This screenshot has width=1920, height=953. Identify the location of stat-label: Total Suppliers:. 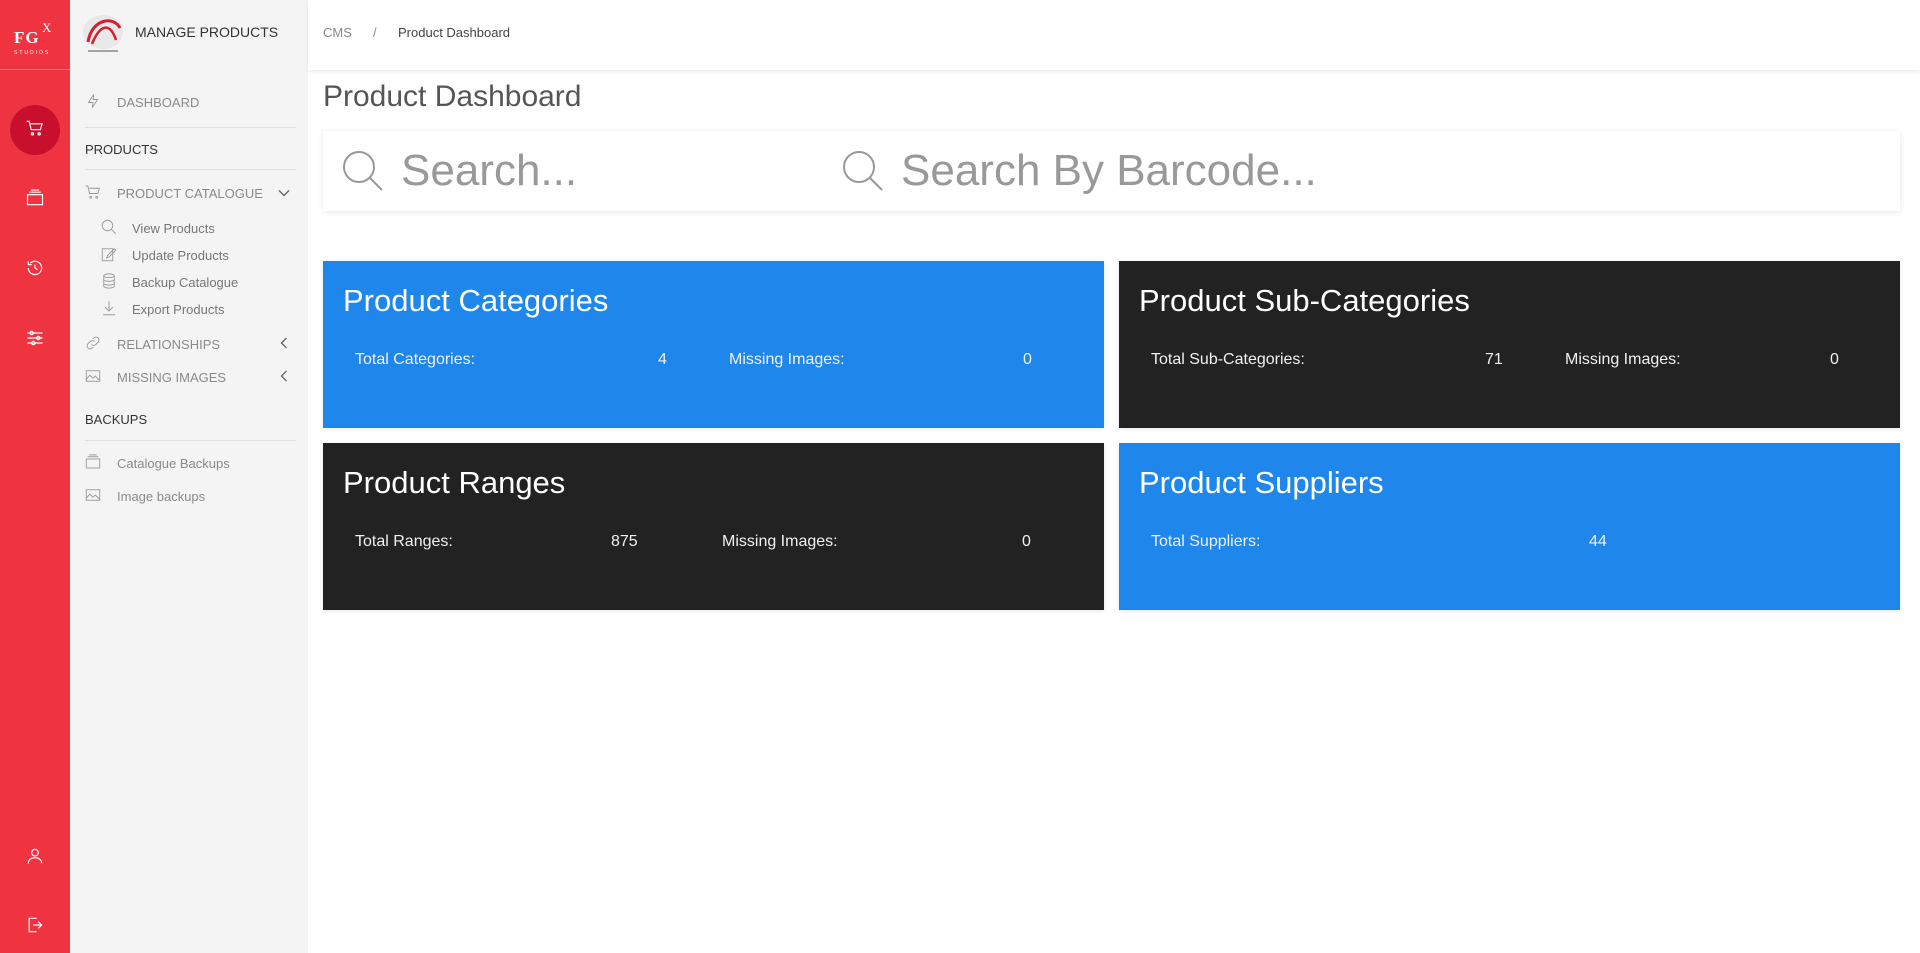
(1206, 541).